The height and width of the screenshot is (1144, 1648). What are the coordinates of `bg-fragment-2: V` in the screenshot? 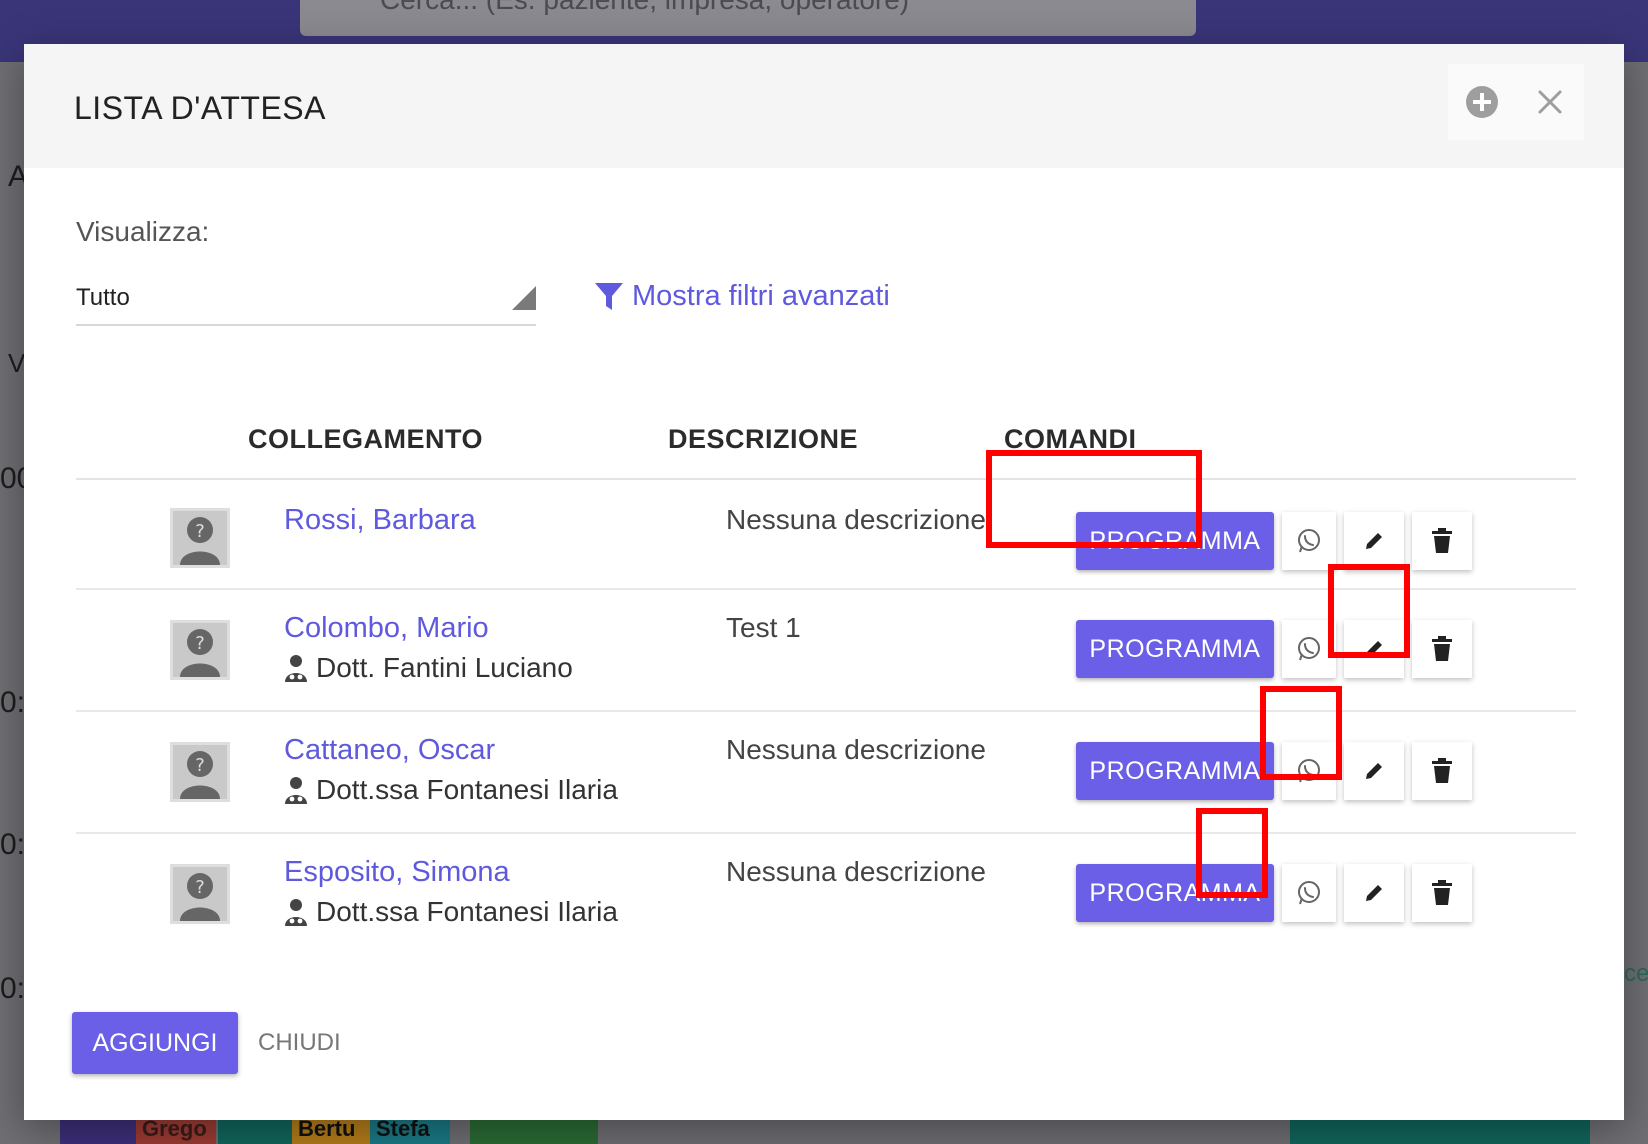 It's located at (17, 363).